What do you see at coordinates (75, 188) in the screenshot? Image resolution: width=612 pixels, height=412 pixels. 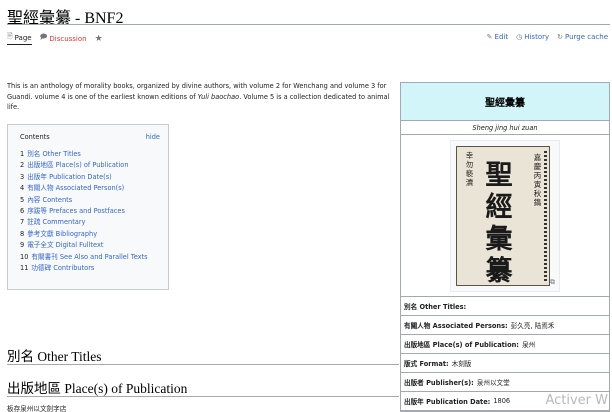 I see `toc-item-label: 有關人物 Associated Person(s)` at bounding box center [75, 188].